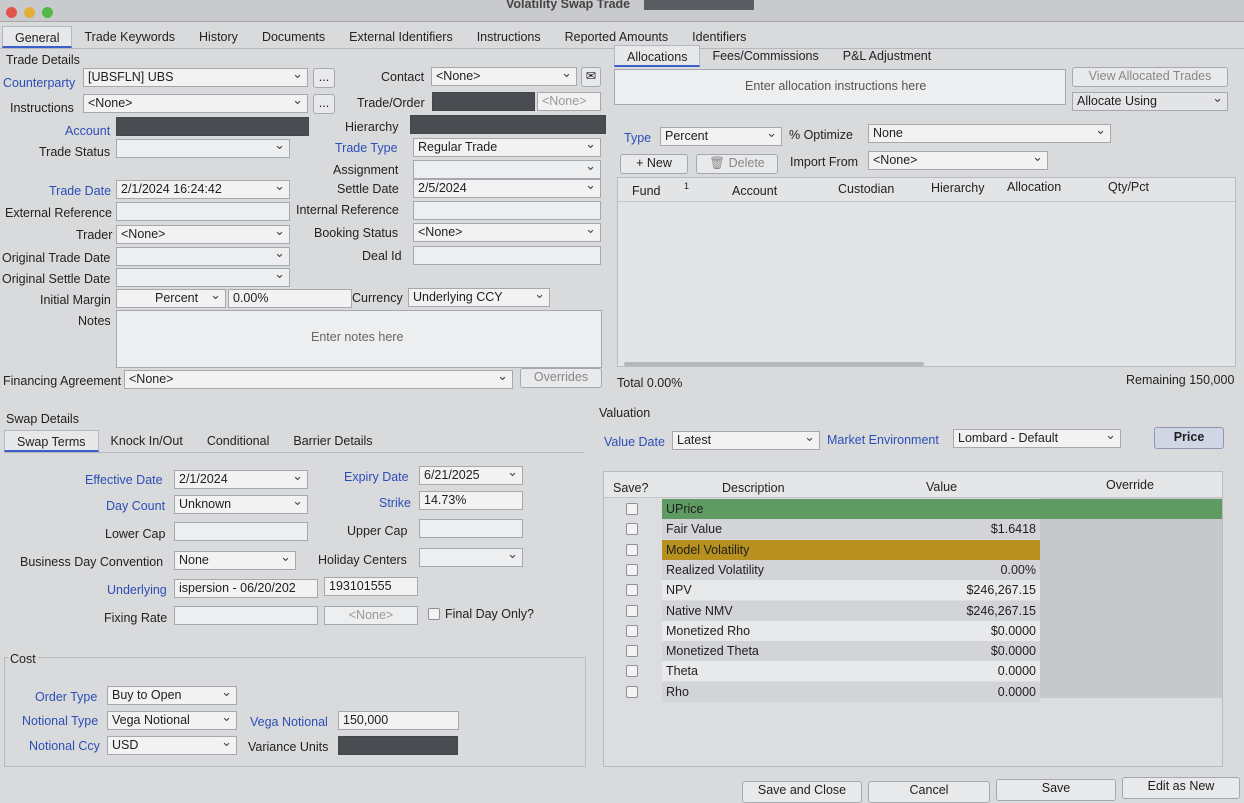 The image size is (1244, 803). Describe the element at coordinates (508, 124) in the screenshot. I see `hierarchy-field` at that location.